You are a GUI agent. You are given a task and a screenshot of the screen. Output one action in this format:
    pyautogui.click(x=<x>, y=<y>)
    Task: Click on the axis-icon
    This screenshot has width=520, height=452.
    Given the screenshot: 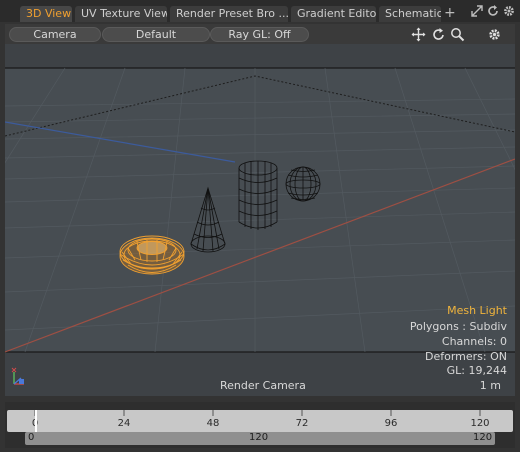 What is the action you would take?
    pyautogui.click(x=17, y=376)
    